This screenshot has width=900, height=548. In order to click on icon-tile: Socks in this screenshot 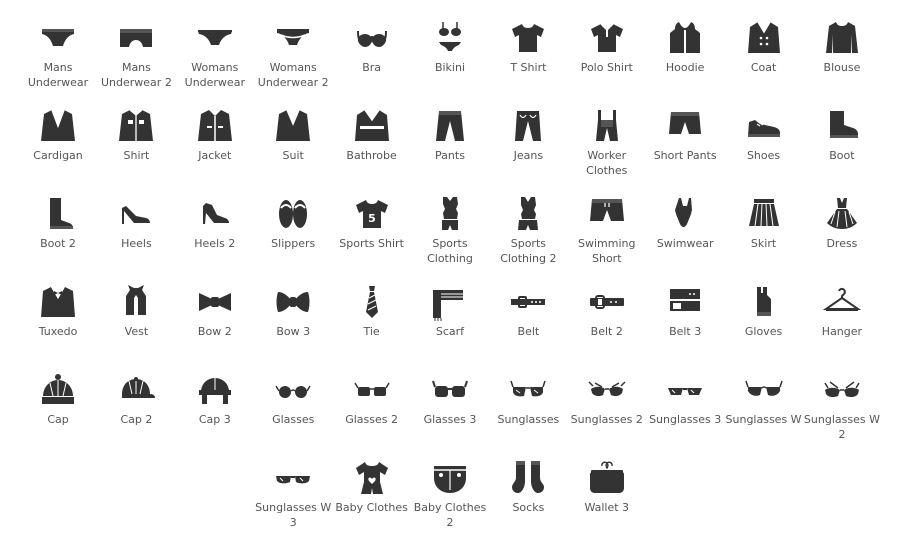, I will do `click(528, 484)`.